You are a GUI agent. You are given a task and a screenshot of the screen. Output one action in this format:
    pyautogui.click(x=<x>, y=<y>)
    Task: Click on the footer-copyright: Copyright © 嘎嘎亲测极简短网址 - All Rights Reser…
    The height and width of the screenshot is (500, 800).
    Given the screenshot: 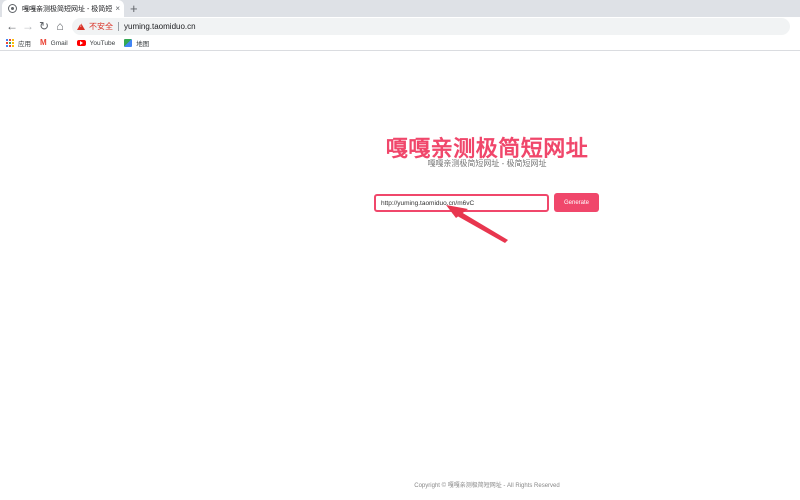 What is the action you would take?
    pyautogui.click(x=487, y=486)
    